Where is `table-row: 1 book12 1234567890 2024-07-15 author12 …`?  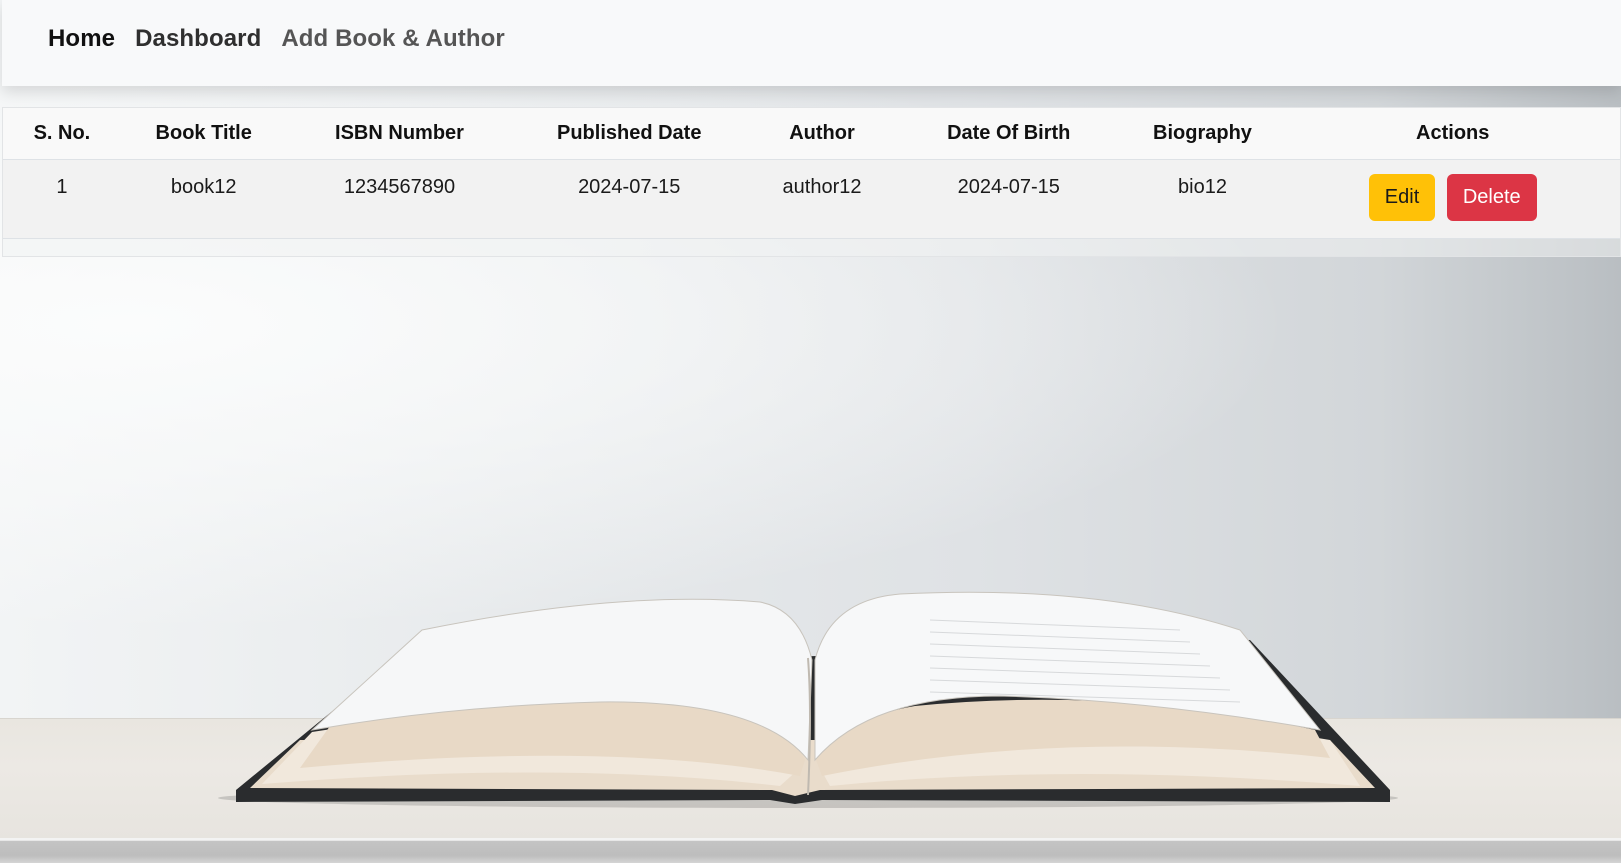 table-row: 1 book12 1234567890 2024-07-15 author12 … is located at coordinates (811, 198).